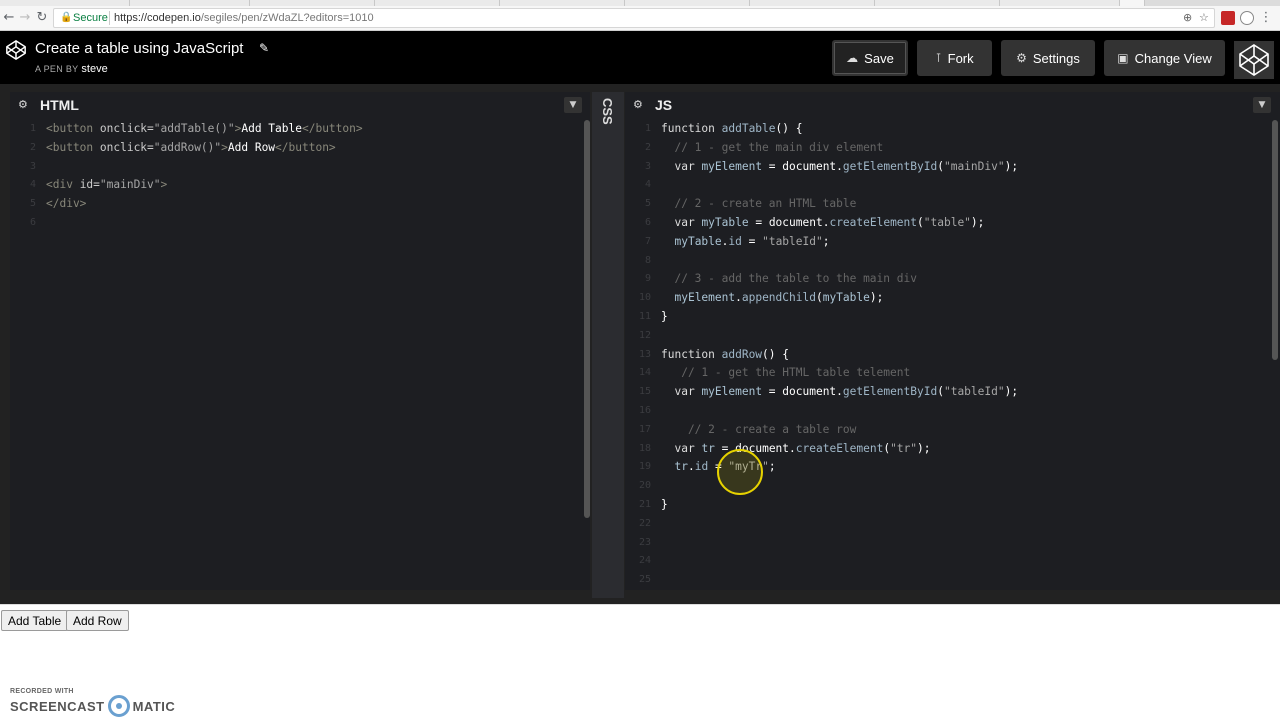  What do you see at coordinates (644, 580) in the screenshot?
I see `line-number: 25` at bounding box center [644, 580].